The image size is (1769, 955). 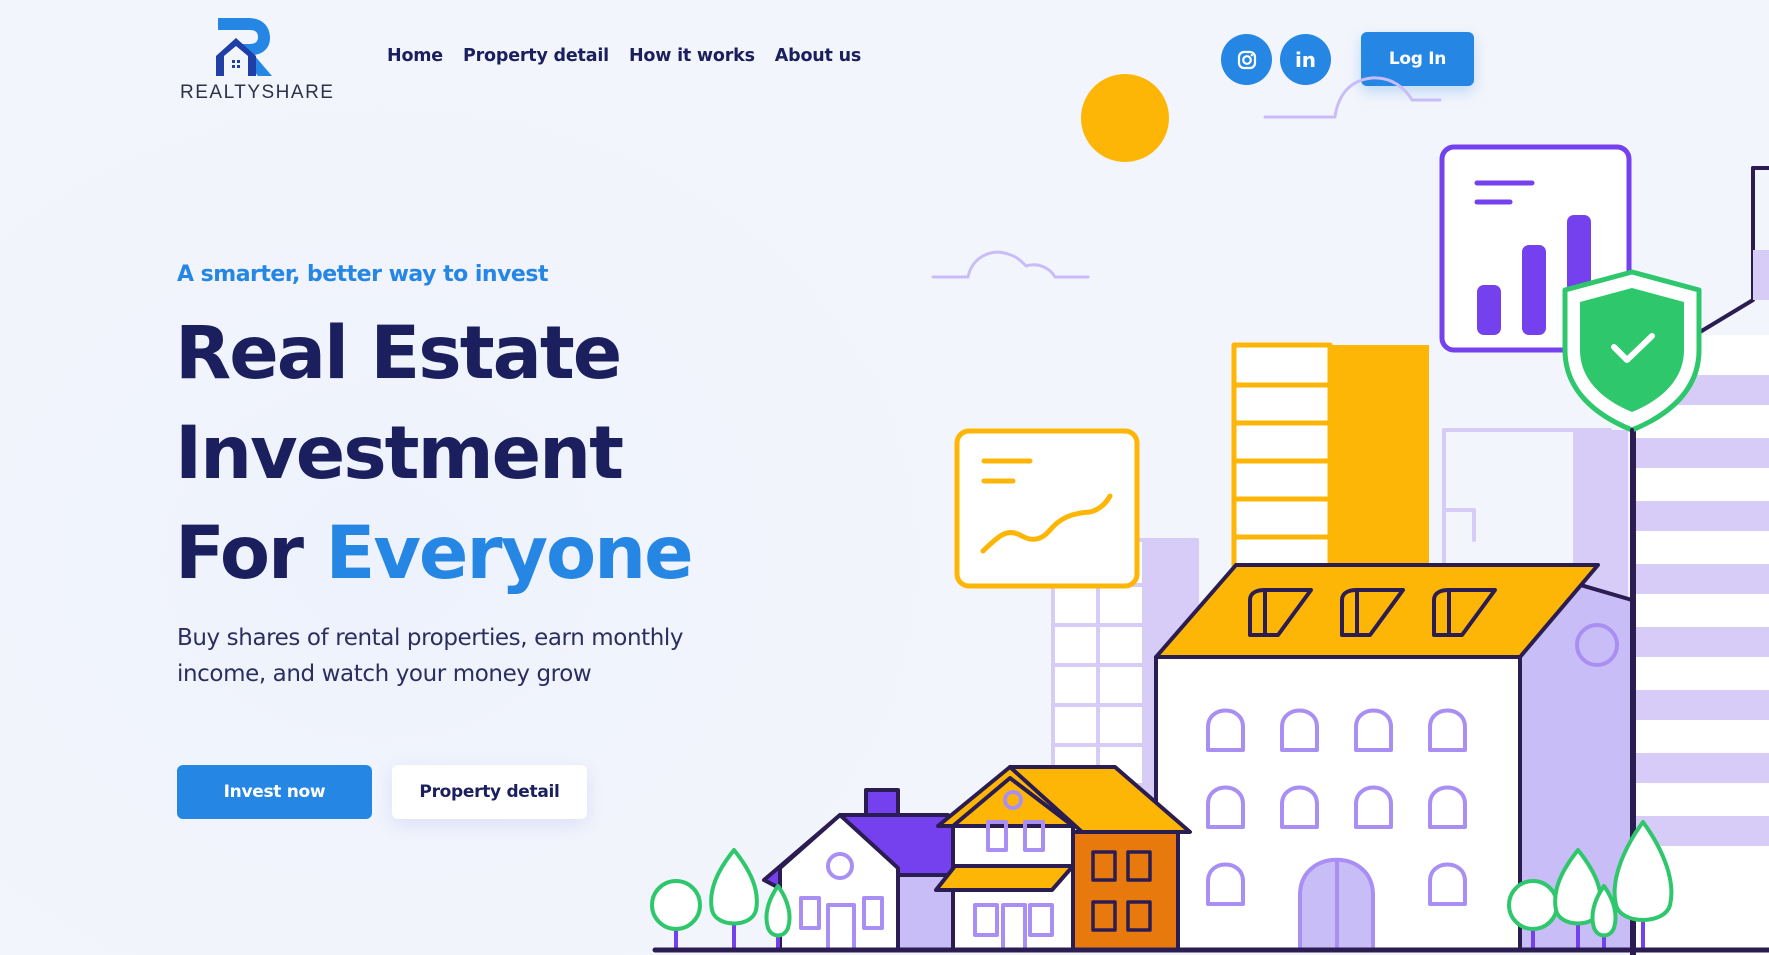 I want to click on hero-headline: Real Estate Investment For Everyone, so click(x=434, y=454).